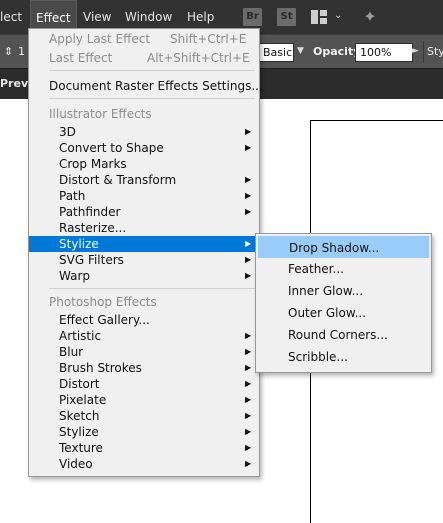 Image resolution: width=443 pixels, height=523 pixels. I want to click on menu-item-artistic: Artistic ▶, so click(144, 336).